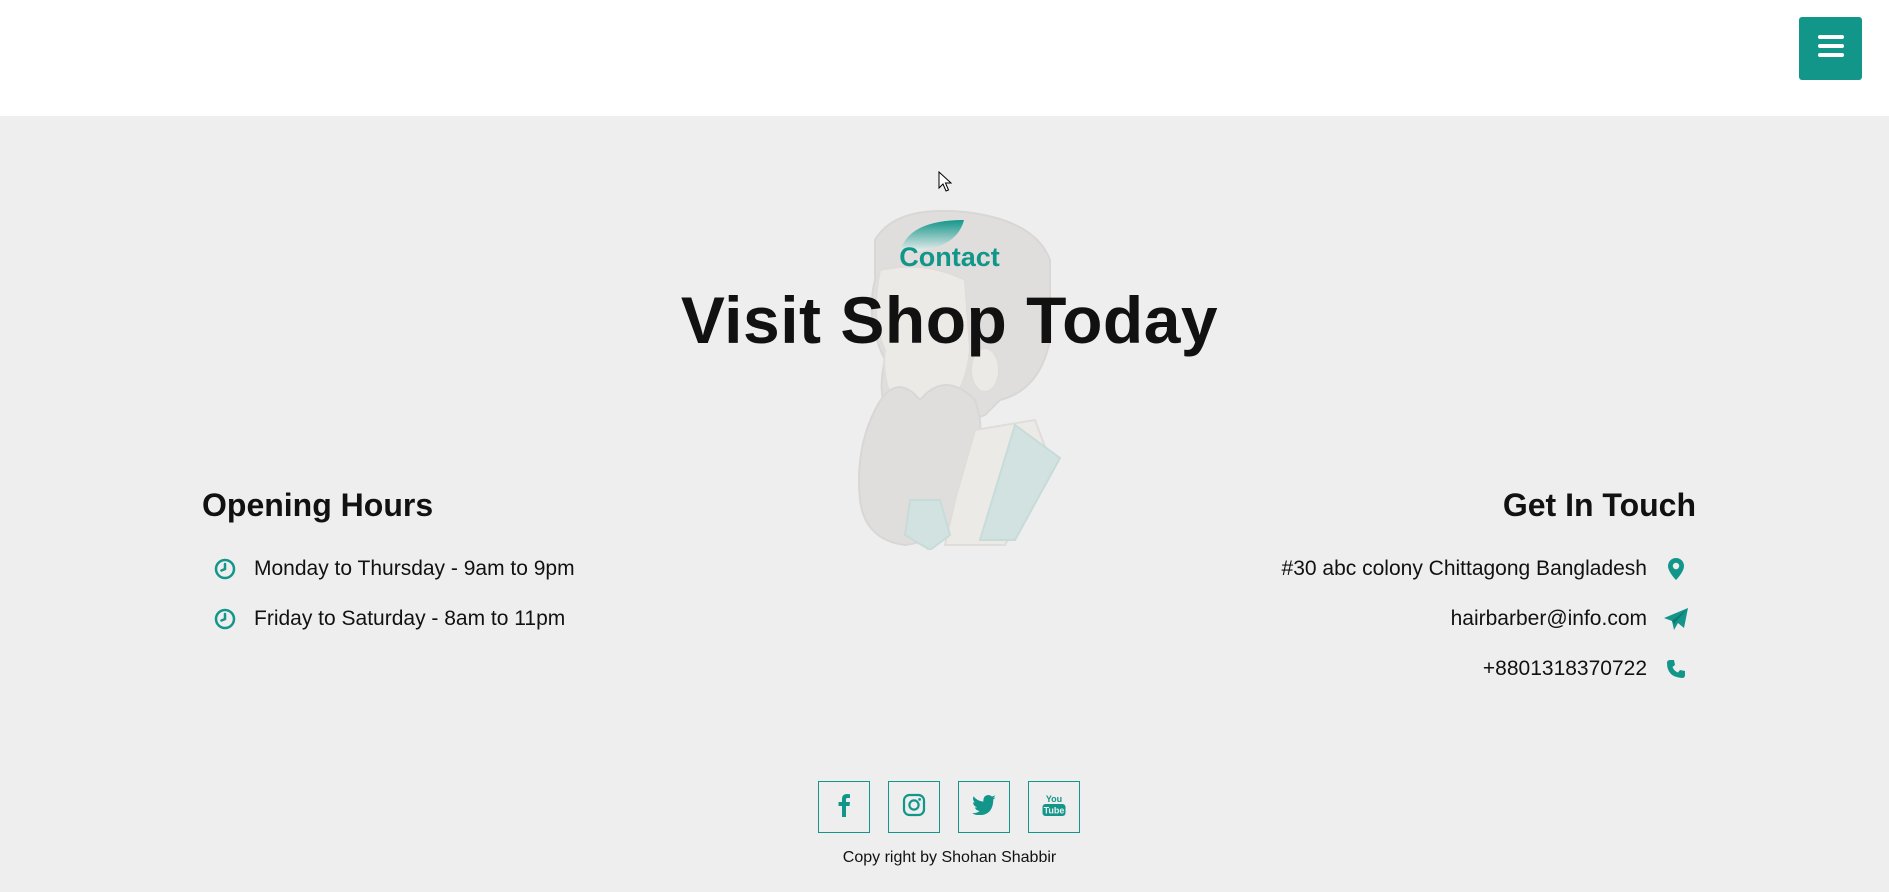  I want to click on twitter-button, so click(984, 807).